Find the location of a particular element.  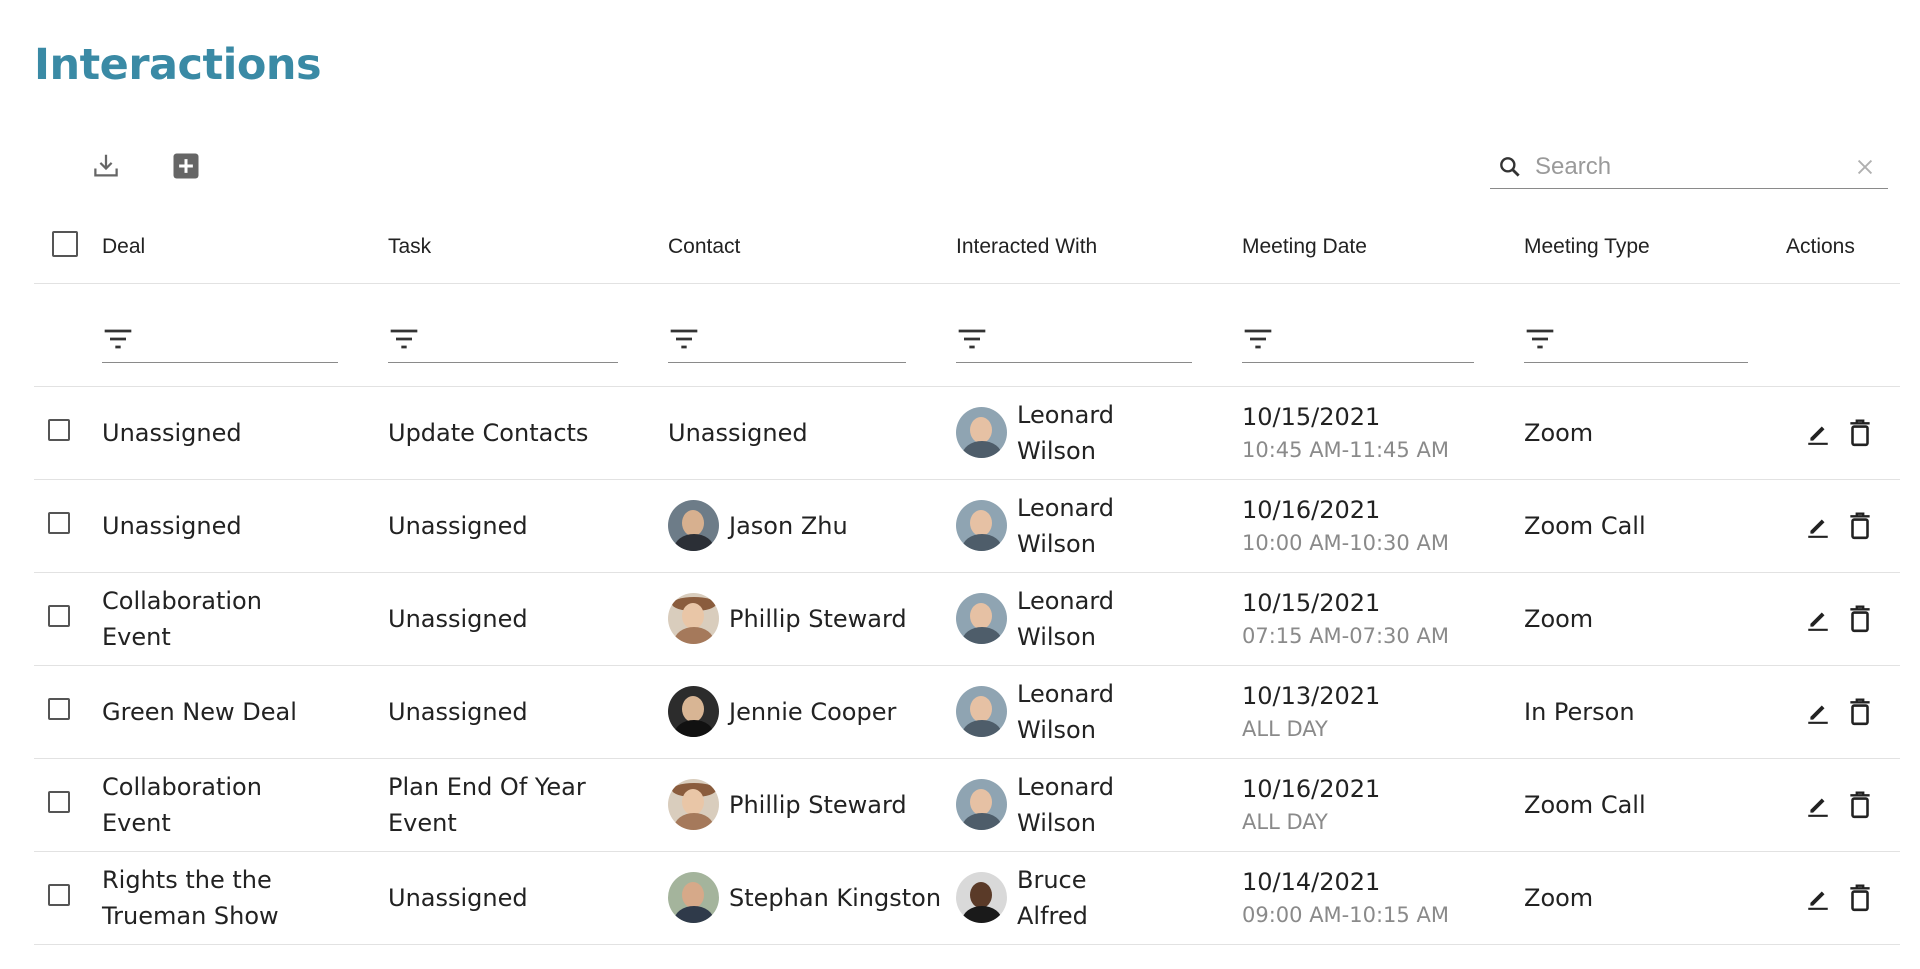

search-input is located at coordinates (1687, 166).